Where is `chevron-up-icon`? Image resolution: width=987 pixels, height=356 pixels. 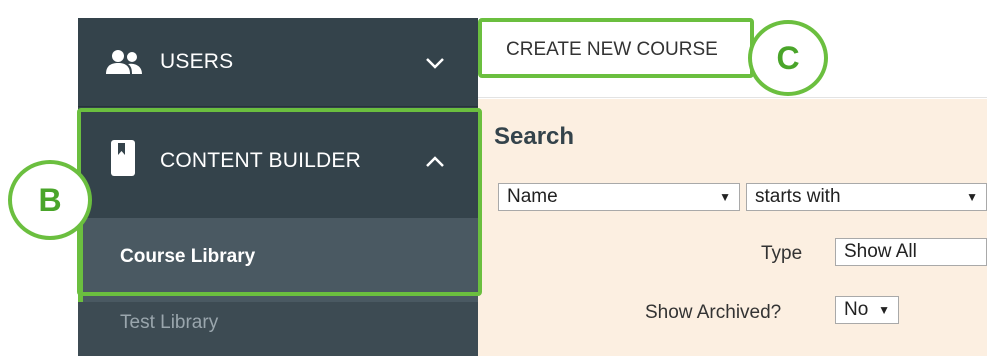 chevron-up-icon is located at coordinates (435, 162).